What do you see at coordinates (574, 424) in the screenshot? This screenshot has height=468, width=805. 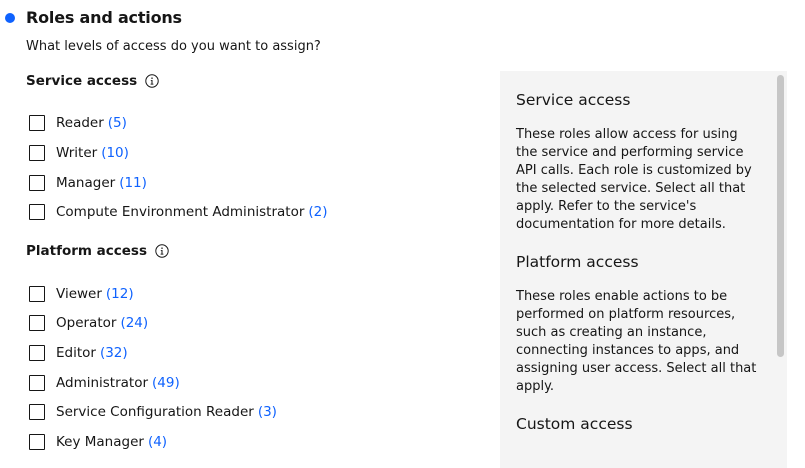 I see `help-custom-heading: Custom access` at bounding box center [574, 424].